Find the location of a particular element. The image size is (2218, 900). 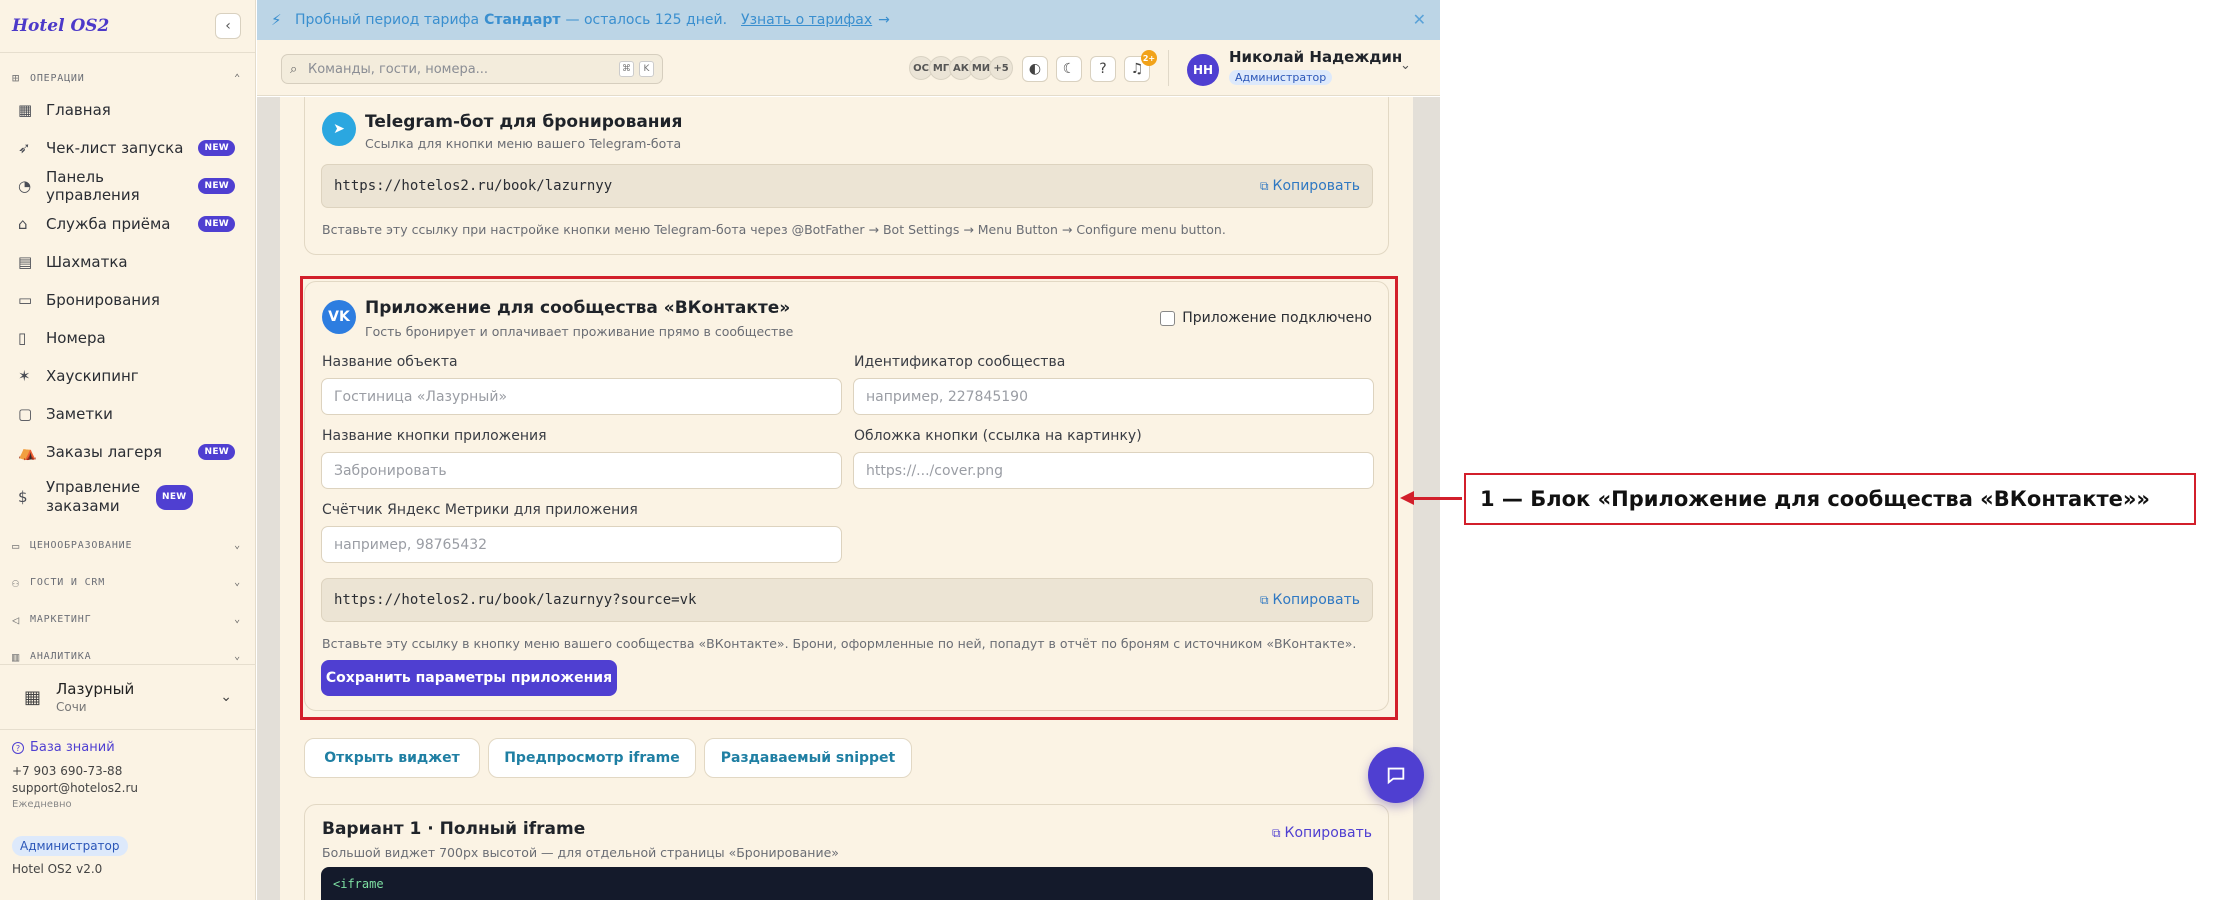

chat-bubble-icon is located at coordinates (1396, 776).